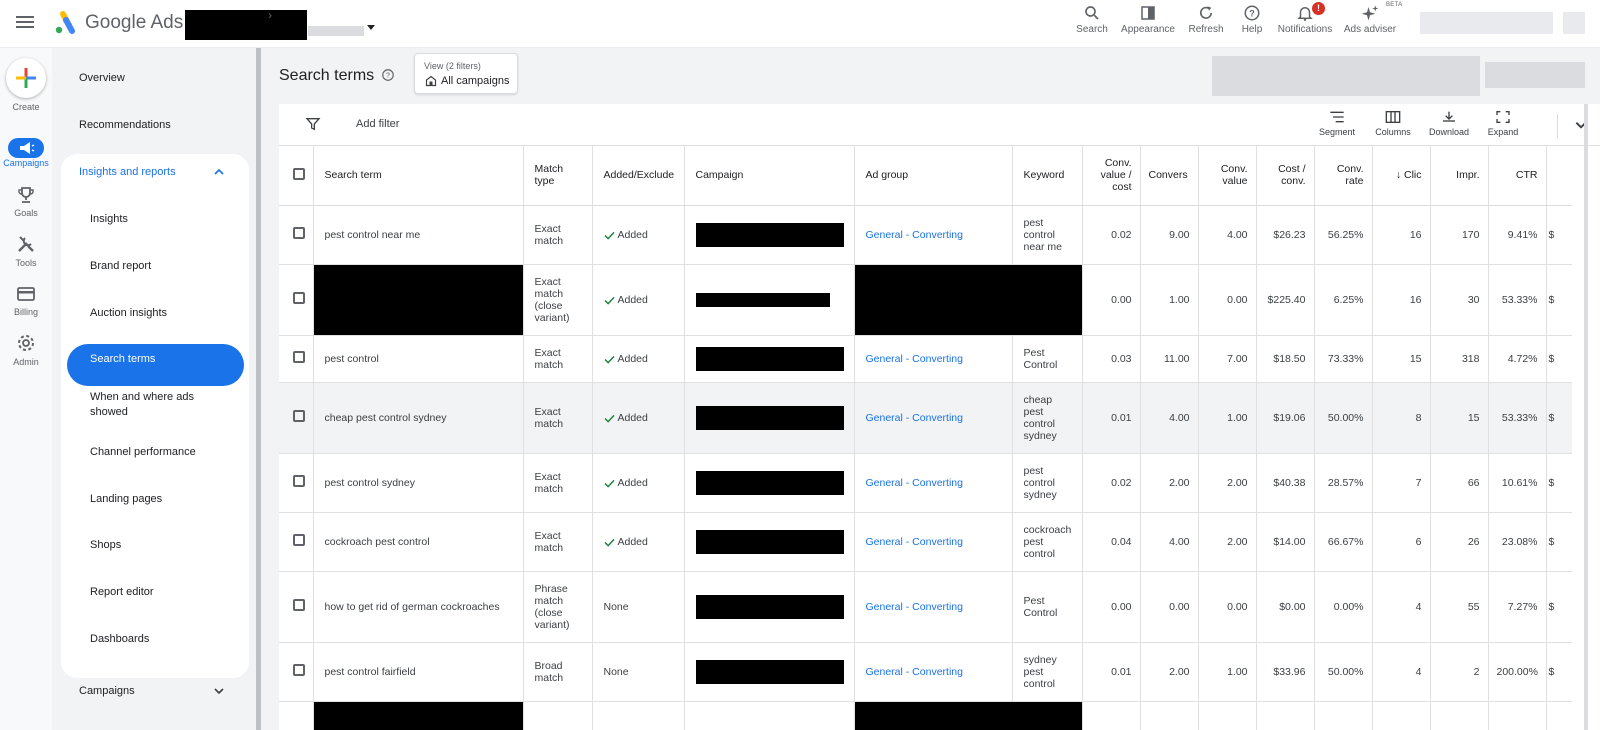 The width and height of the screenshot is (1600, 730). I want to click on expand-button: Expand, so click(1503, 123).